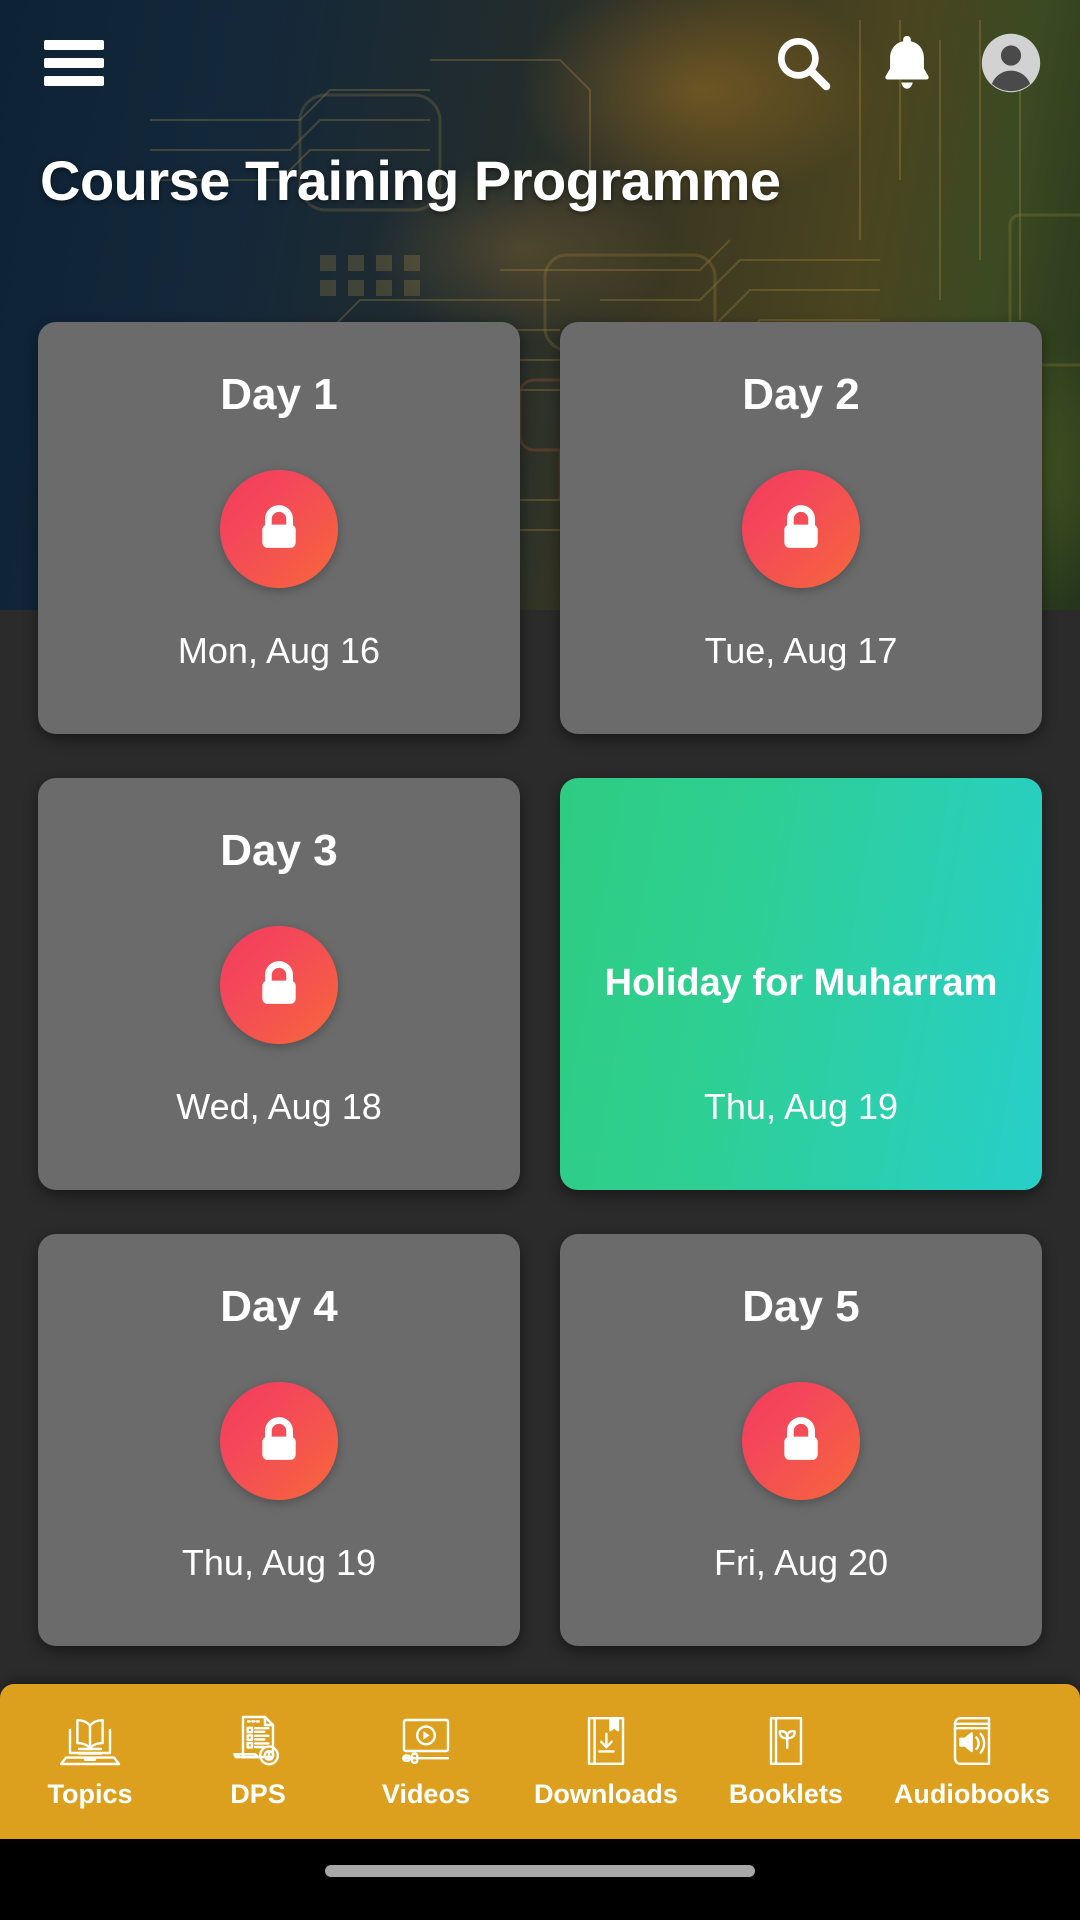 This screenshot has width=1080, height=1920. Describe the element at coordinates (279, 394) in the screenshot. I see `day-card-title: Day 1` at that location.